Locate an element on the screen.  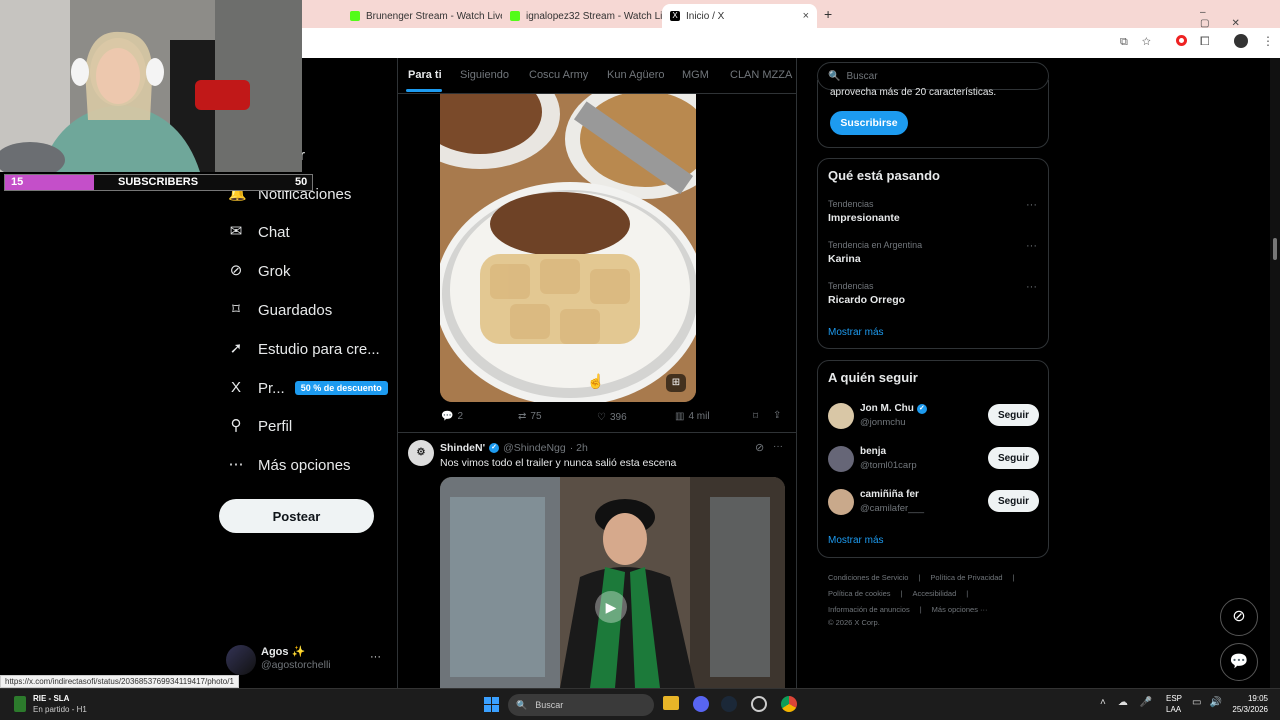
app-icon is located at coordinates (759, 704).